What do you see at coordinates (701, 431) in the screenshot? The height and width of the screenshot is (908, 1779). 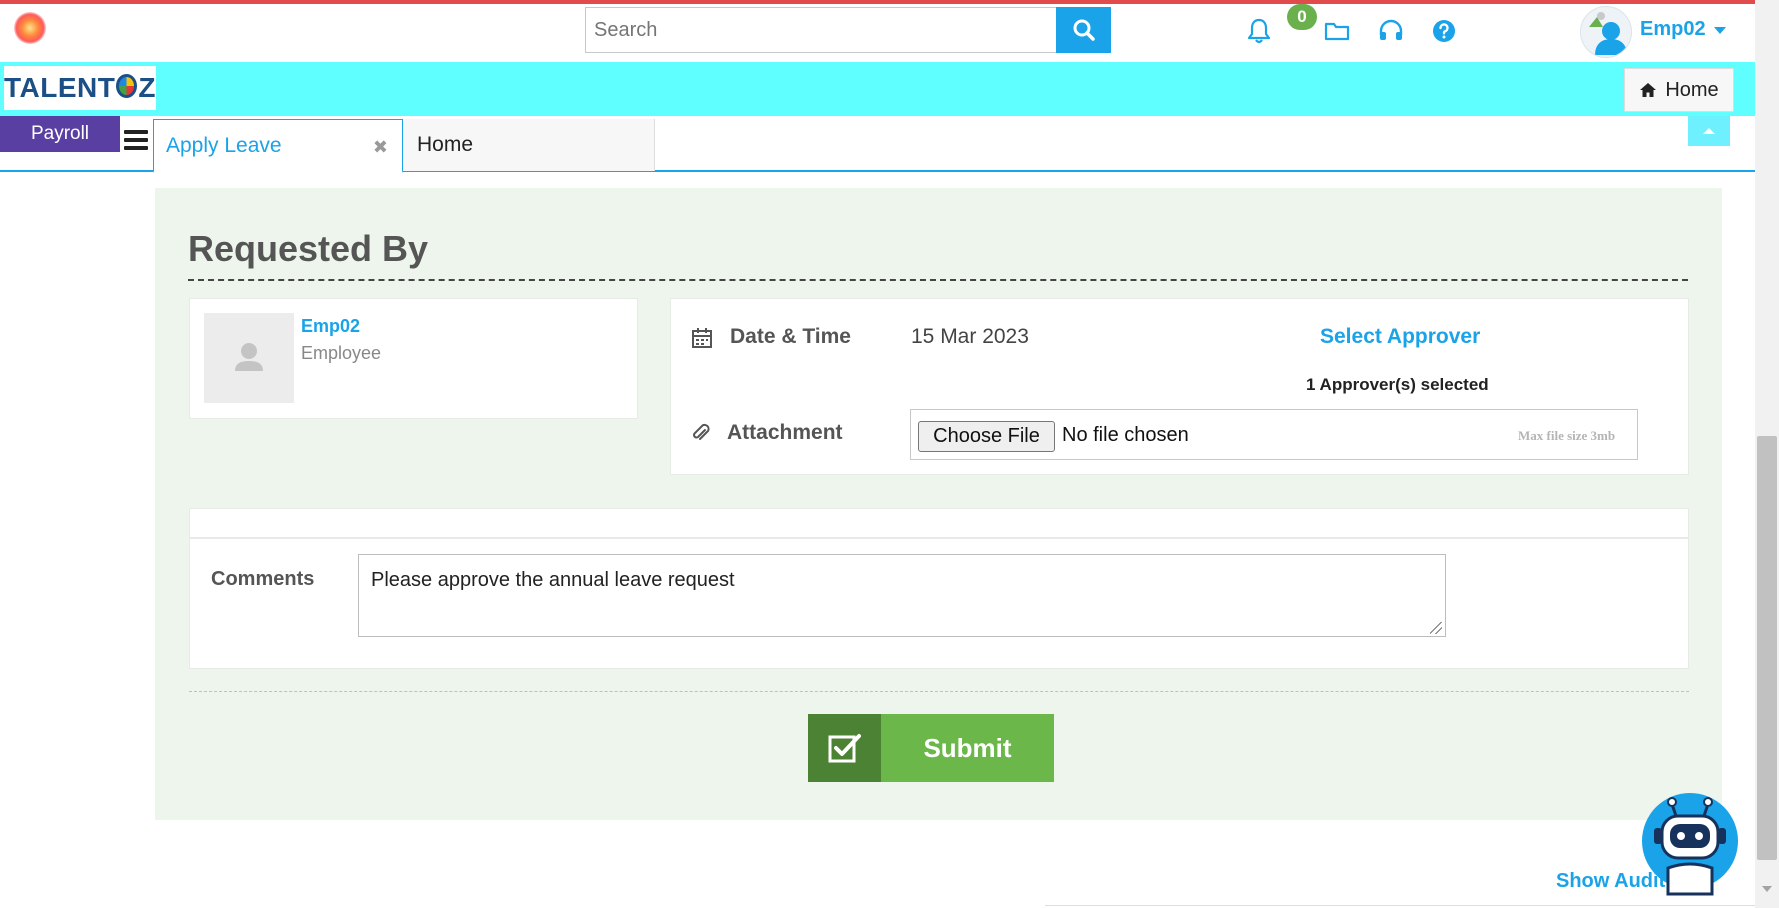 I see `paperclip-icon` at bounding box center [701, 431].